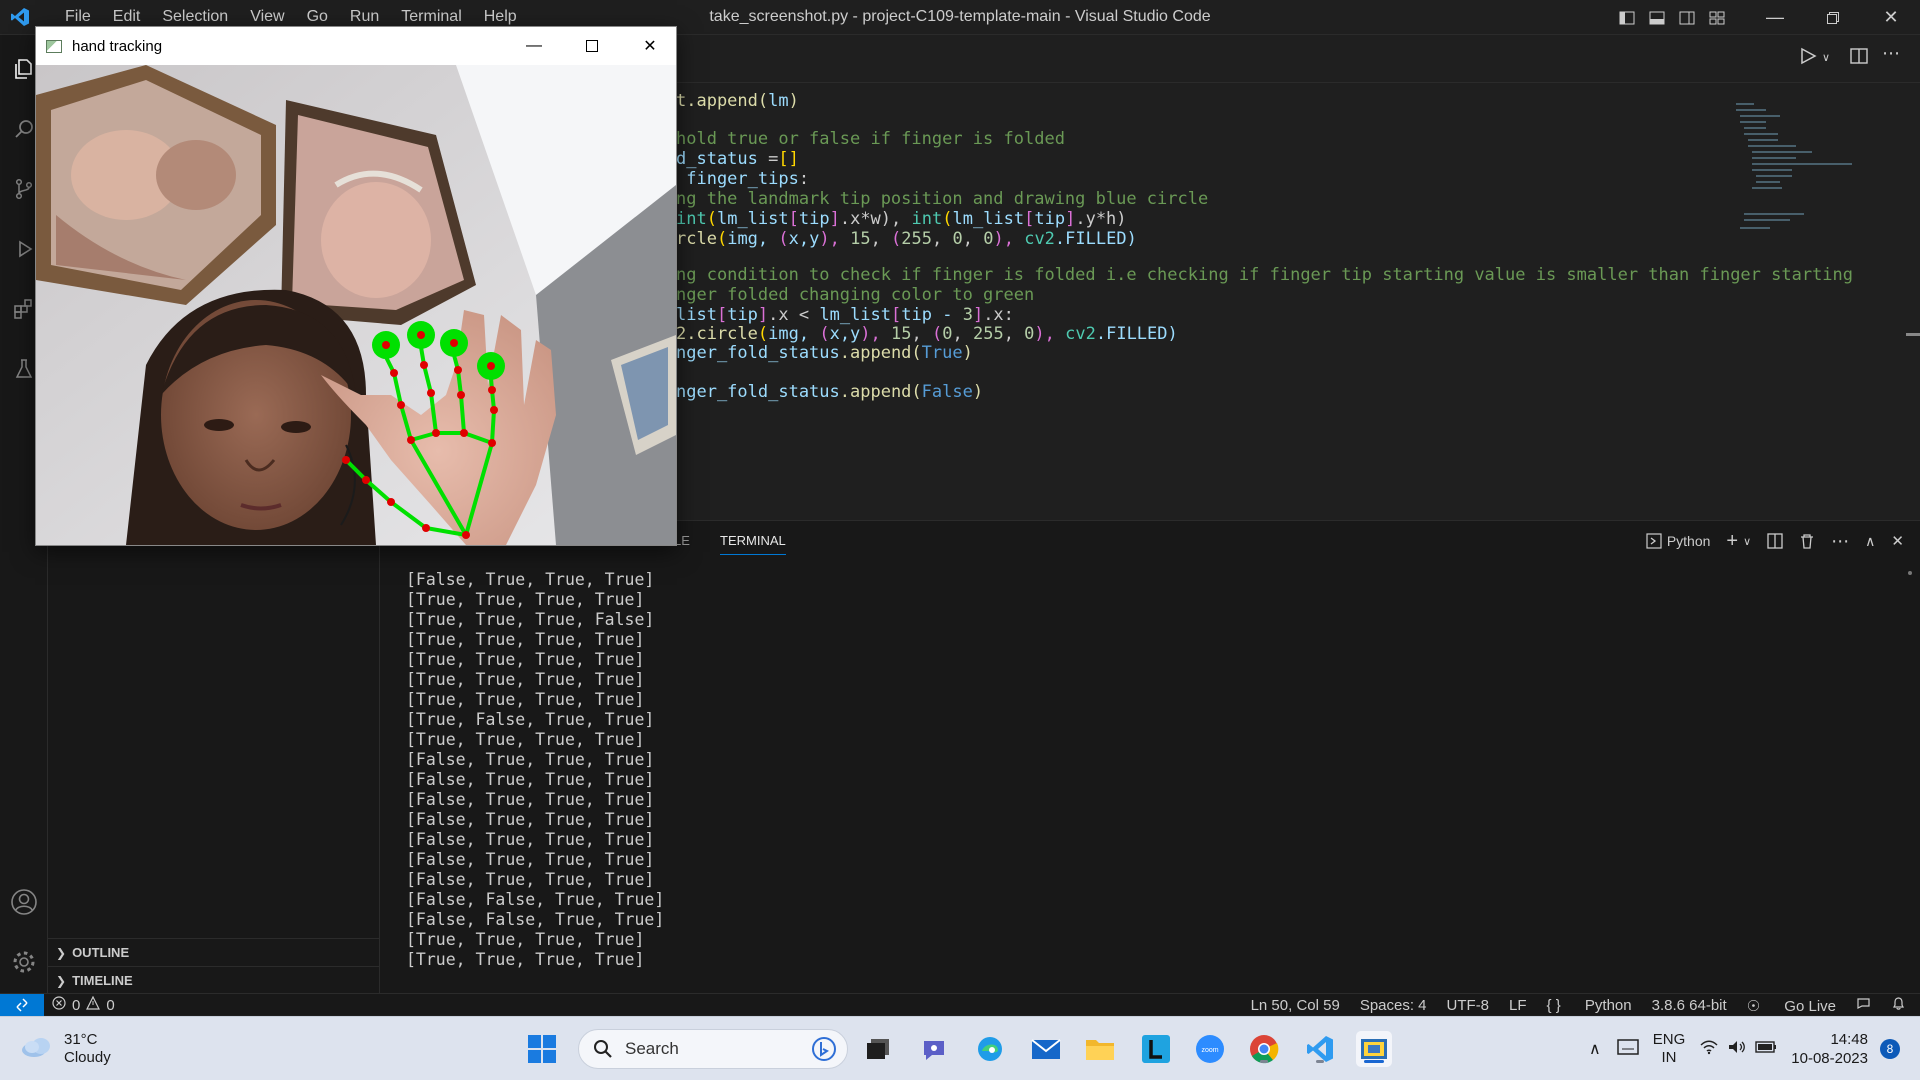 This screenshot has height=1080, width=1920. I want to click on hand-maximize-button, so click(592, 46).